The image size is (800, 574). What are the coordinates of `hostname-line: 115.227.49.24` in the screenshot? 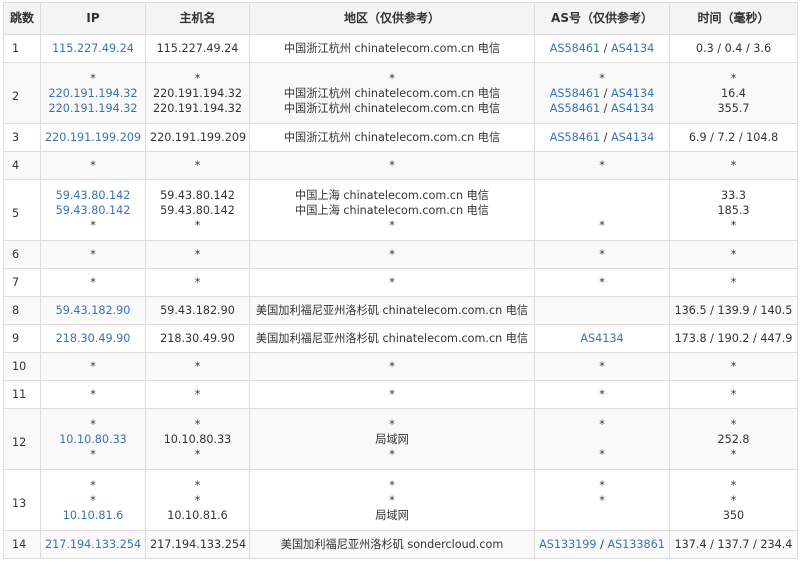 It's located at (197, 48).